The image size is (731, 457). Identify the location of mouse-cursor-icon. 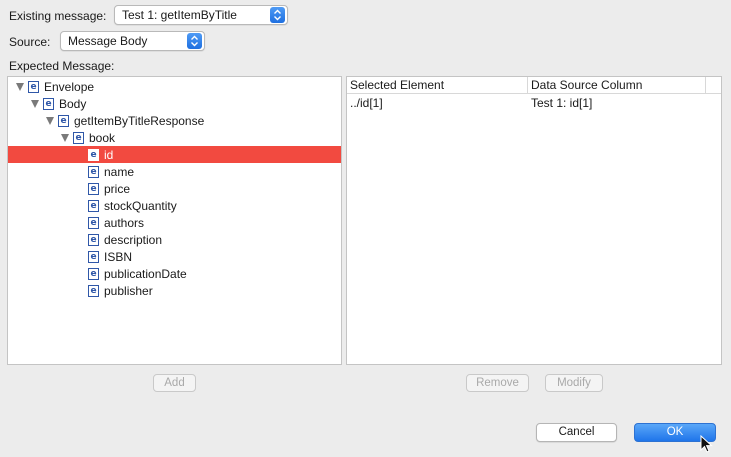
(706, 444).